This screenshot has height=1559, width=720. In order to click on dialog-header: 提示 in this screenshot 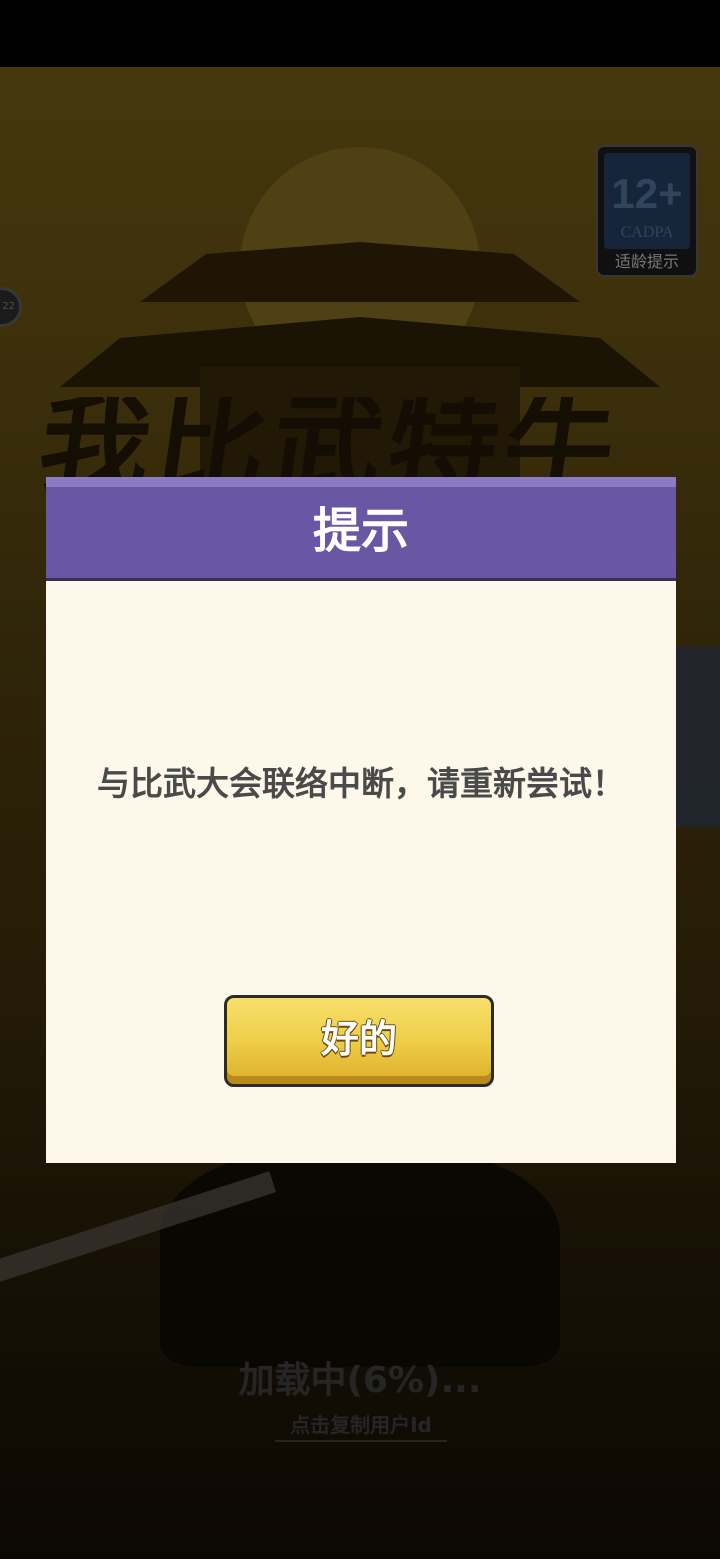, I will do `click(361, 529)`.